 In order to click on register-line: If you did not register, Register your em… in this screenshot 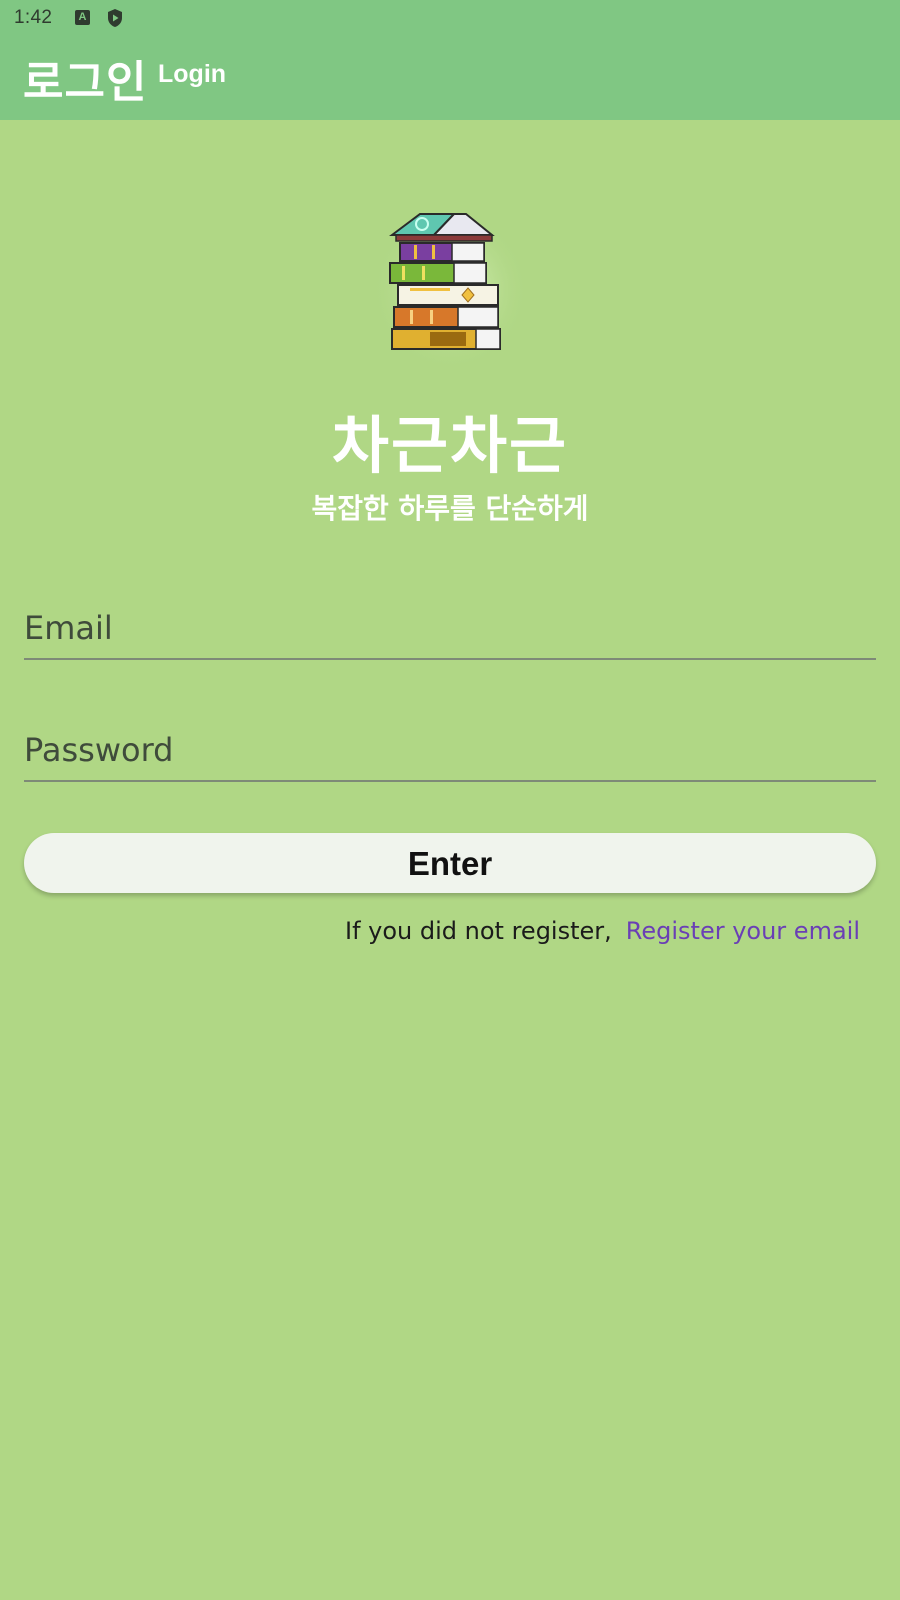, I will do `click(430, 931)`.